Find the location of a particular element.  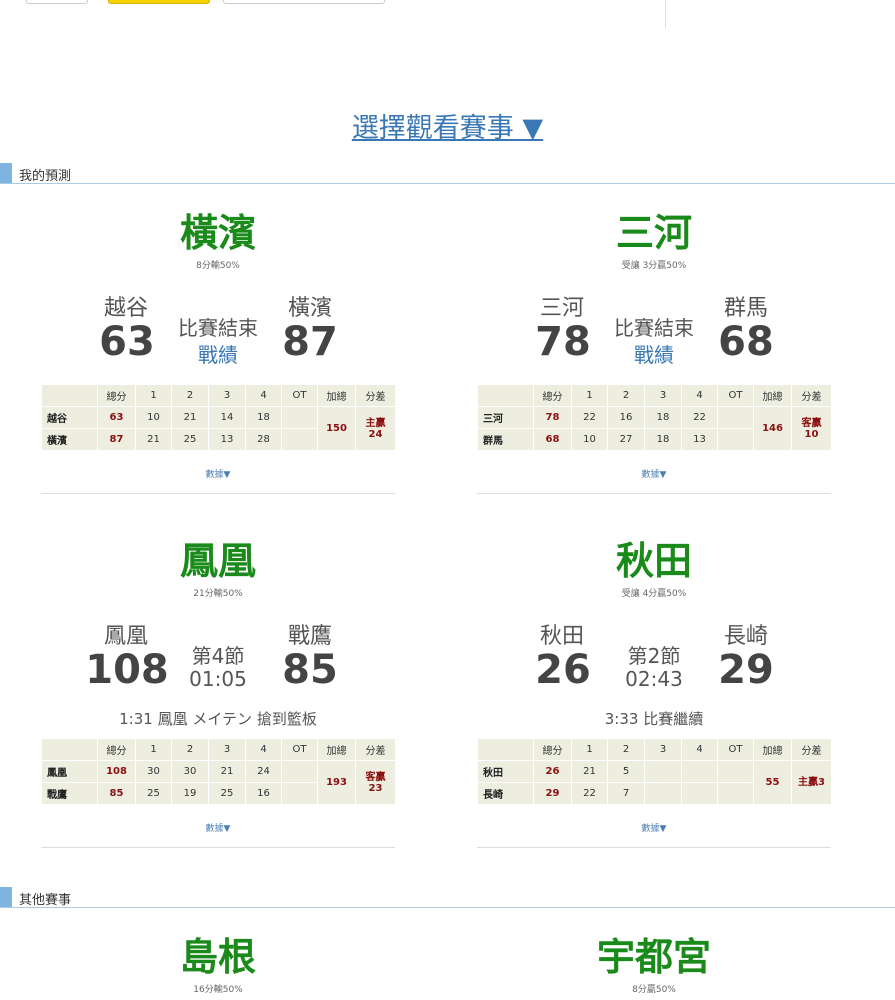

quarter-cell: 14 is located at coordinates (227, 417).